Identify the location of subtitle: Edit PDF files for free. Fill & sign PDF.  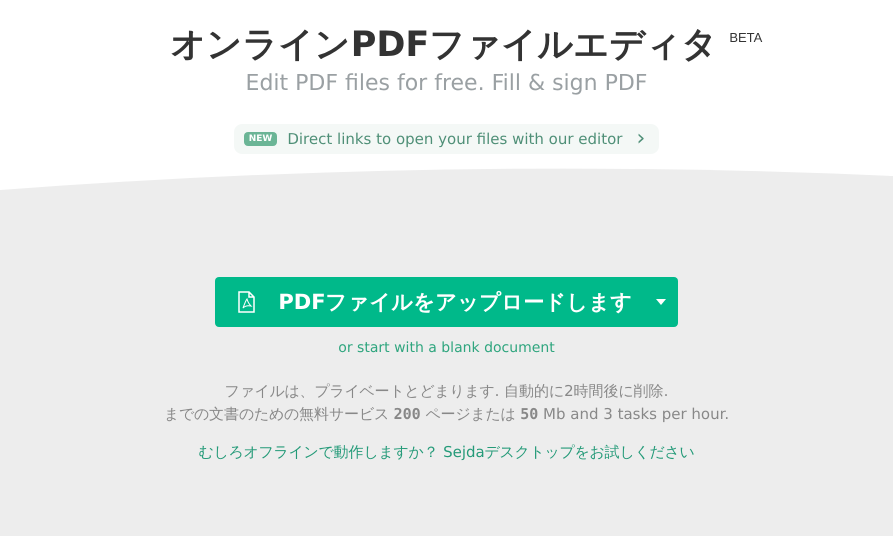
(447, 83).